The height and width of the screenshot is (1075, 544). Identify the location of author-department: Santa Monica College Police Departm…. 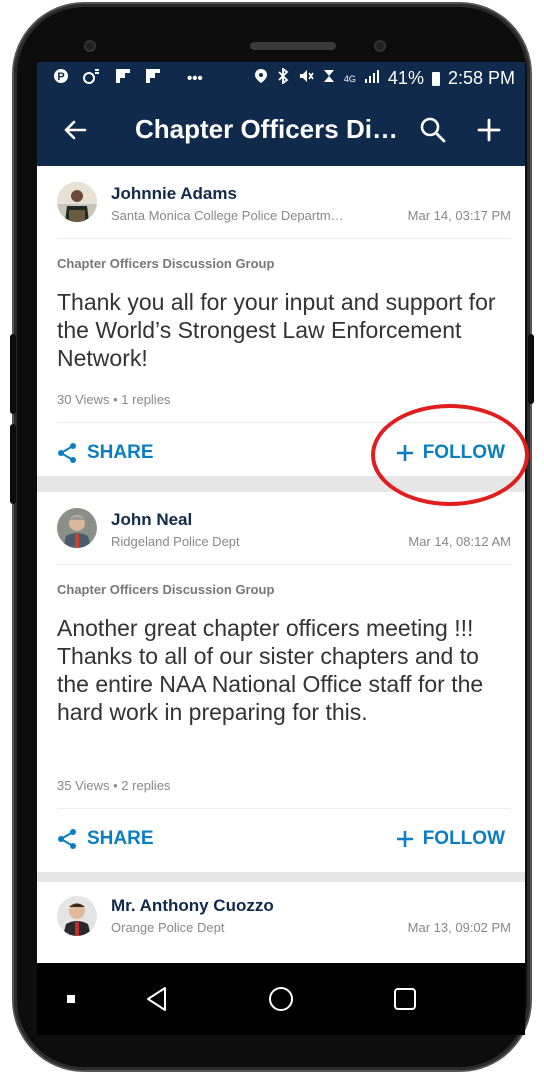
(227, 215).